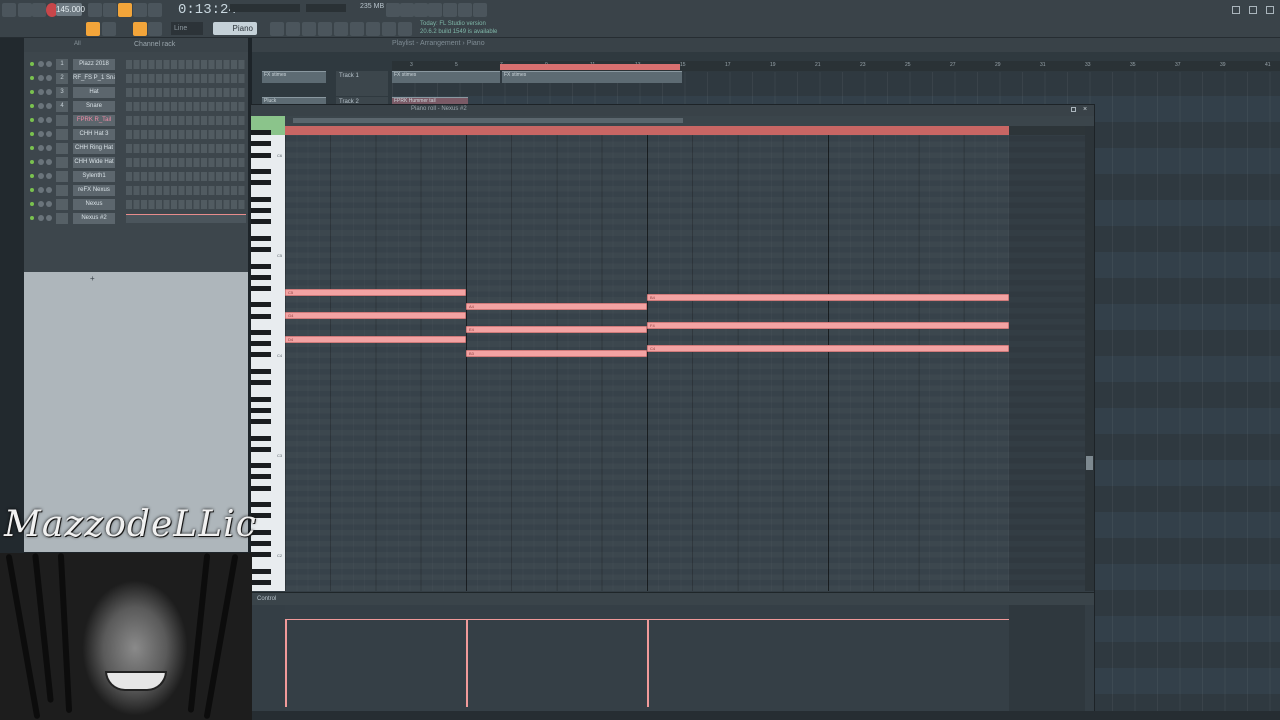 The width and height of the screenshot is (1280, 720). What do you see at coordinates (828, 325) in the screenshot?
I see `note: F4` at bounding box center [828, 325].